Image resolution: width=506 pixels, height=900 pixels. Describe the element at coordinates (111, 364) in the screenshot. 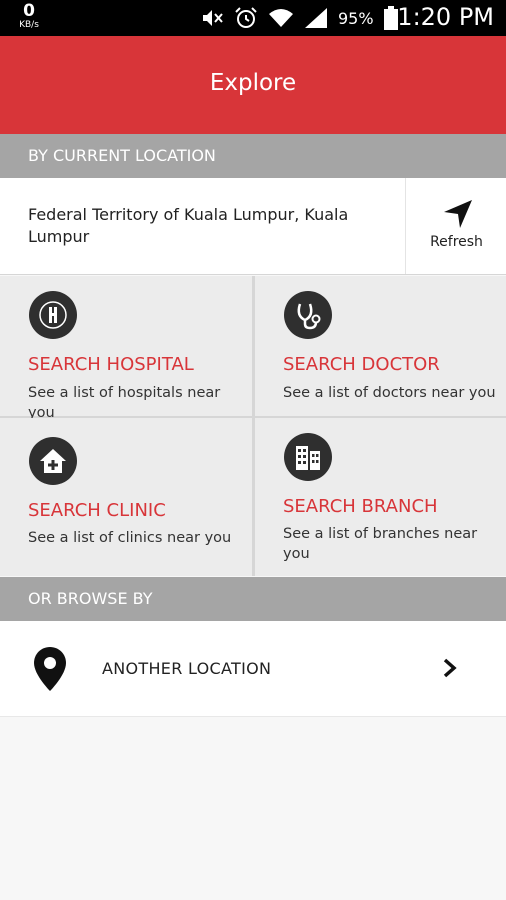

I see `search-hospital-title: SEARCH HOSPITAL` at that location.